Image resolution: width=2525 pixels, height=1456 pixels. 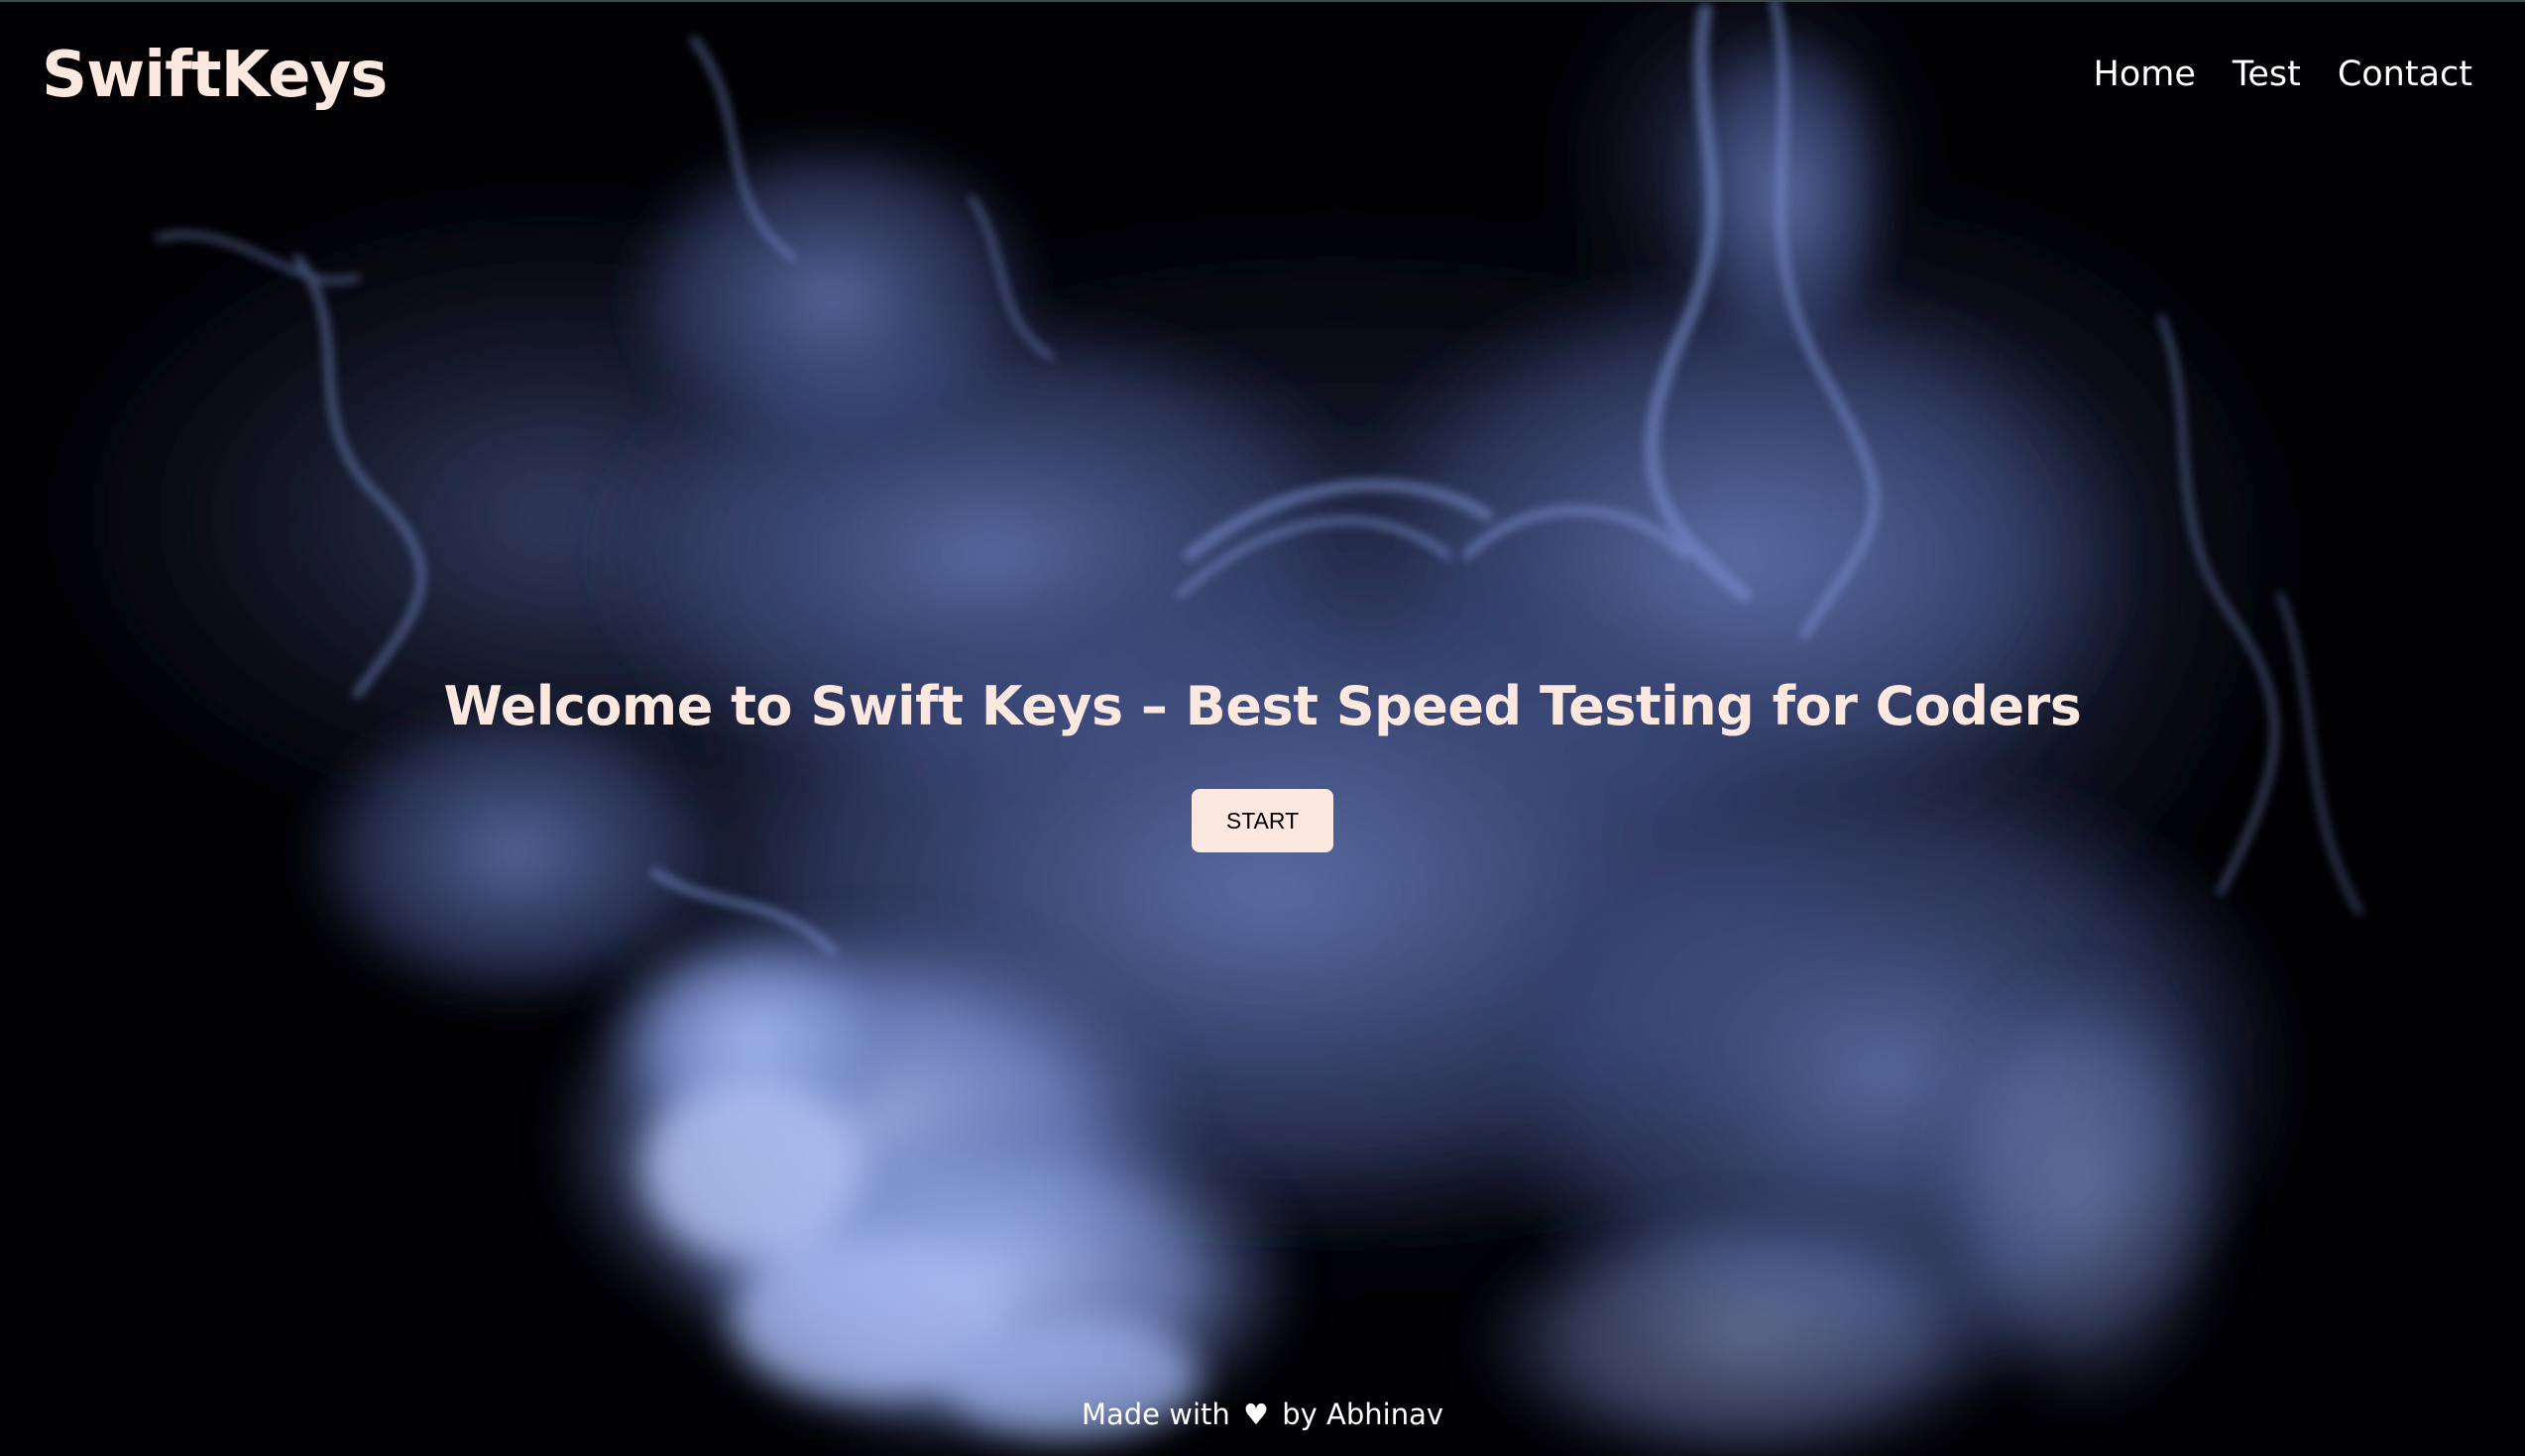 What do you see at coordinates (2267, 74) in the screenshot?
I see `nav-link-test: Test` at bounding box center [2267, 74].